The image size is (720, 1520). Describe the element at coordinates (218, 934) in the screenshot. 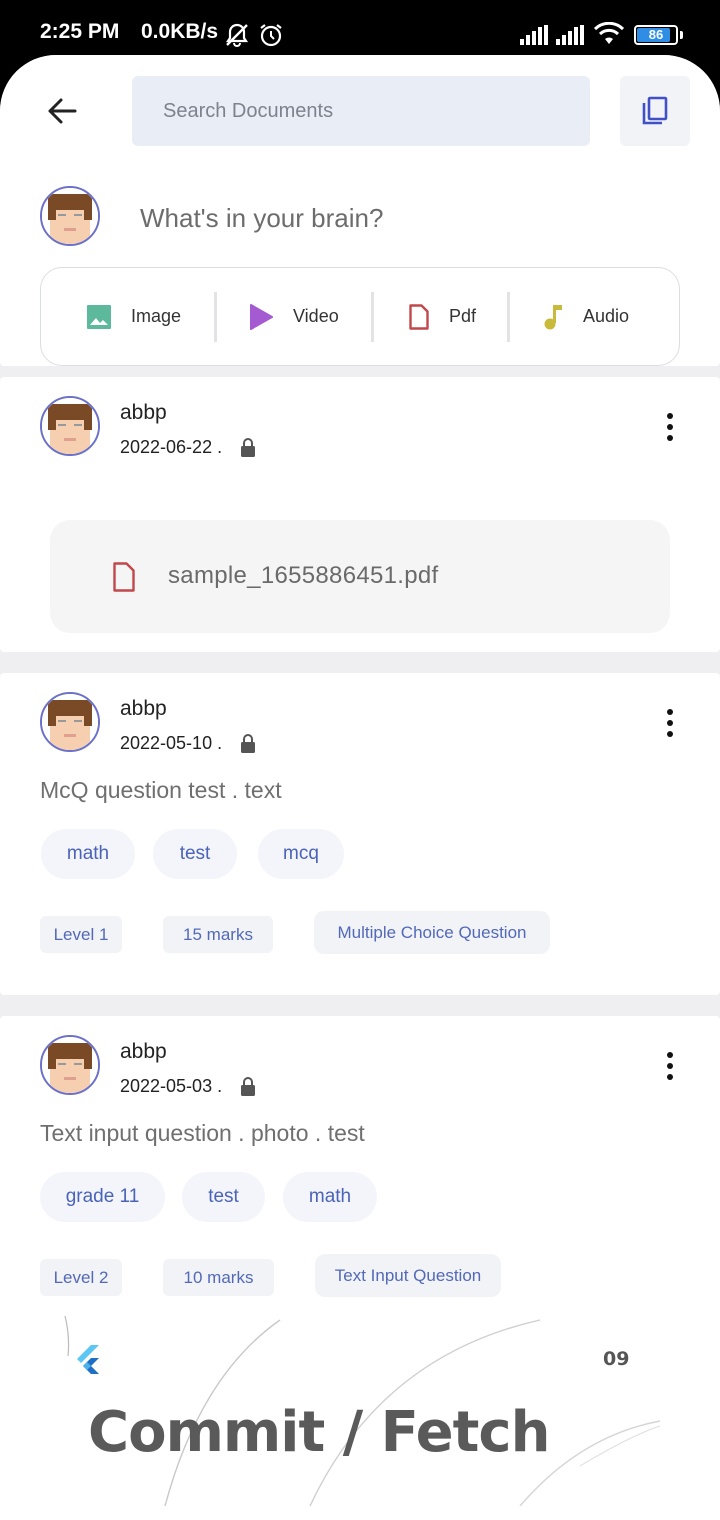

I see `marks-badge: 15 marks` at that location.